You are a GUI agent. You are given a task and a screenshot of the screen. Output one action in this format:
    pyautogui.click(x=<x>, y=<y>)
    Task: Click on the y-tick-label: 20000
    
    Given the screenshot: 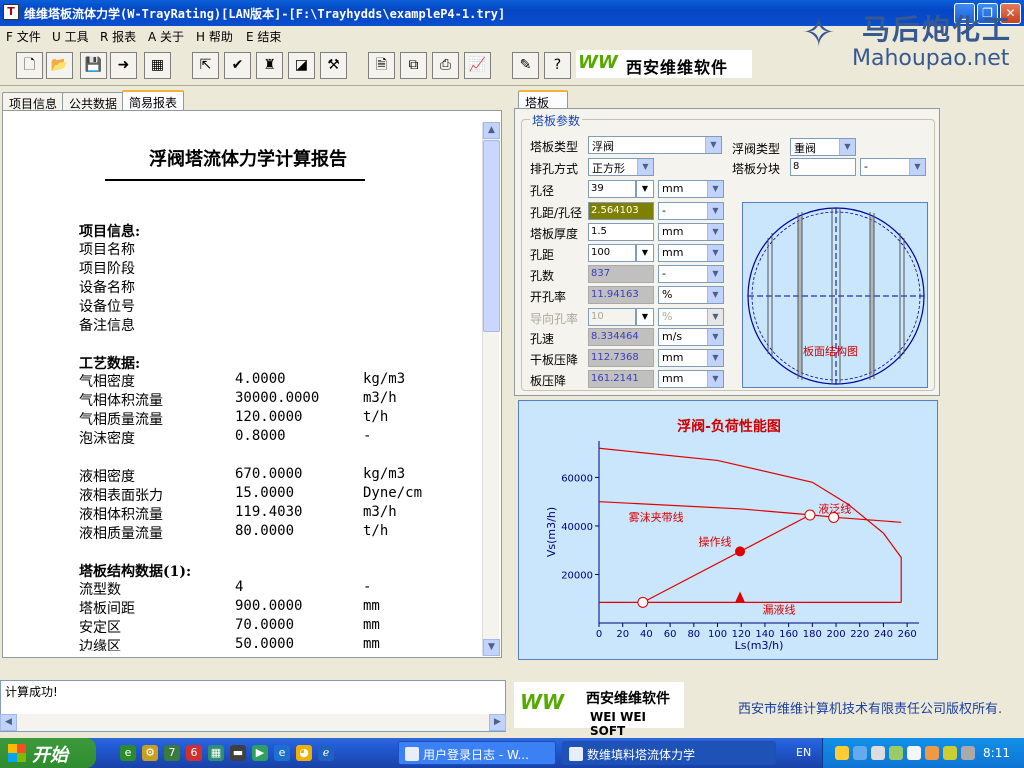 What is the action you would take?
    pyautogui.click(x=577, y=575)
    